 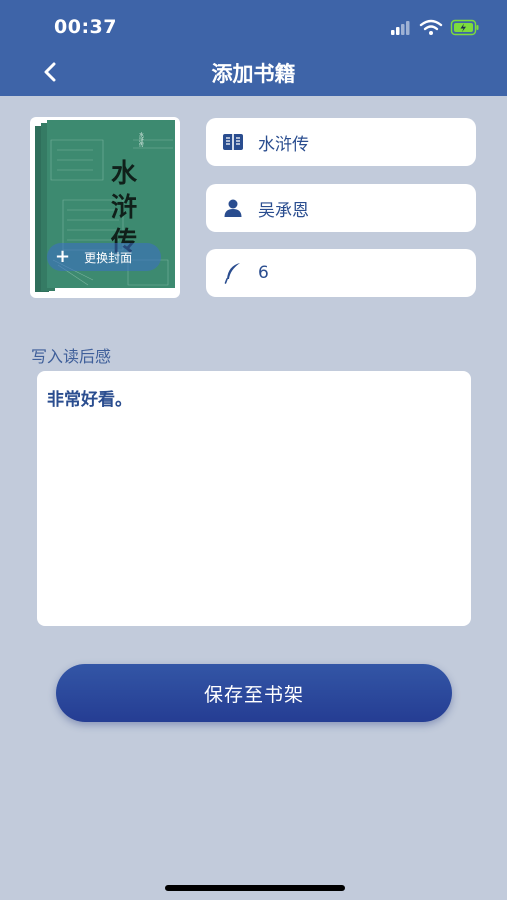 What do you see at coordinates (124, 174) in the screenshot?
I see `svg-text: 水` at bounding box center [124, 174].